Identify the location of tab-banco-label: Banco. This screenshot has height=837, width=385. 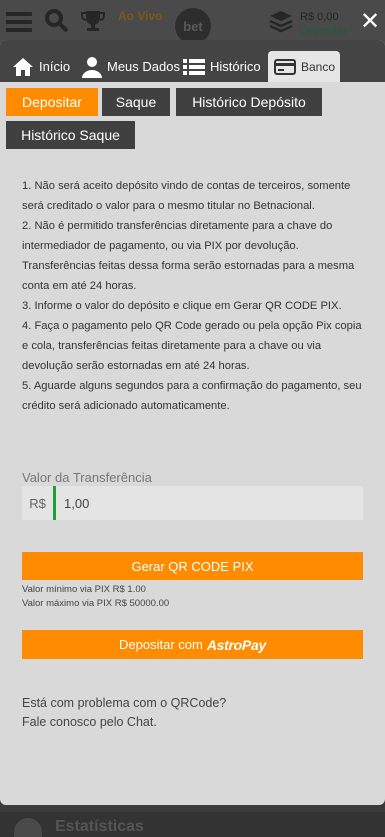
(318, 66).